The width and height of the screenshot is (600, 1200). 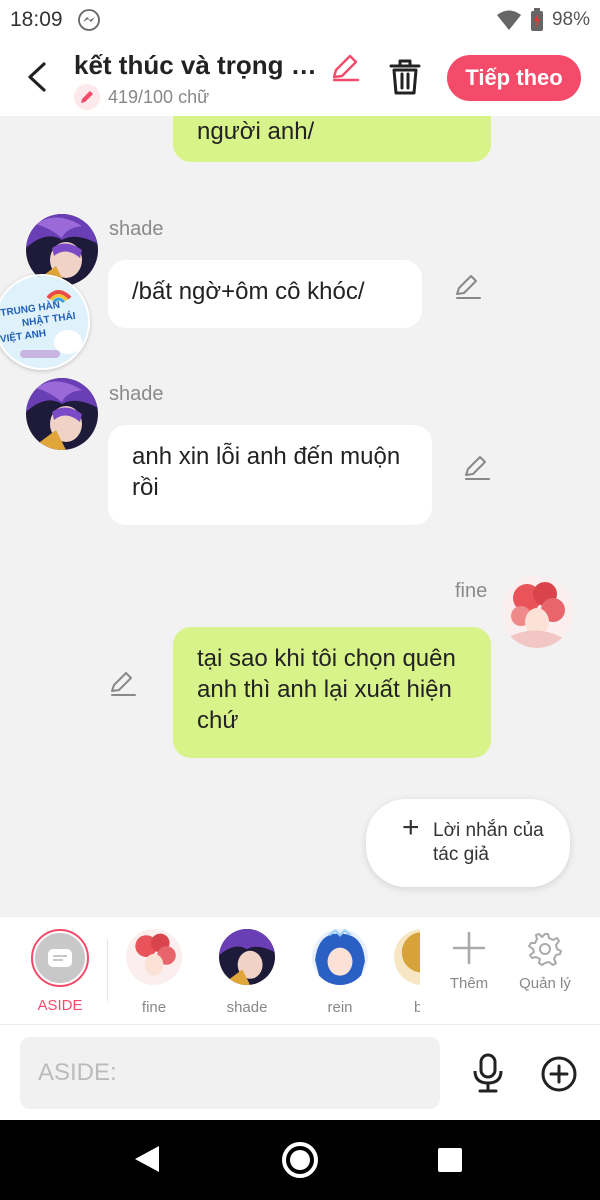 What do you see at coordinates (247, 1007) in the screenshot?
I see `character-label: shade` at bounding box center [247, 1007].